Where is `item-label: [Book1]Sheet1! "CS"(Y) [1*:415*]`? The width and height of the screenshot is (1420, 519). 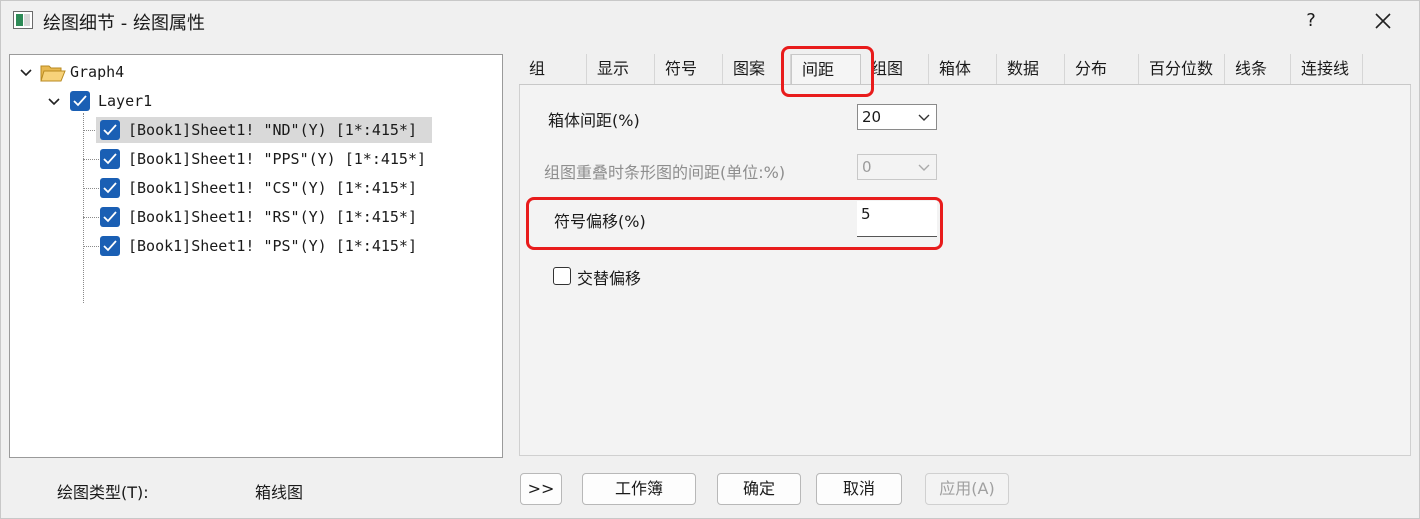 item-label: [Book1]Sheet1! "CS"(Y) [1*:415*] is located at coordinates (272, 188).